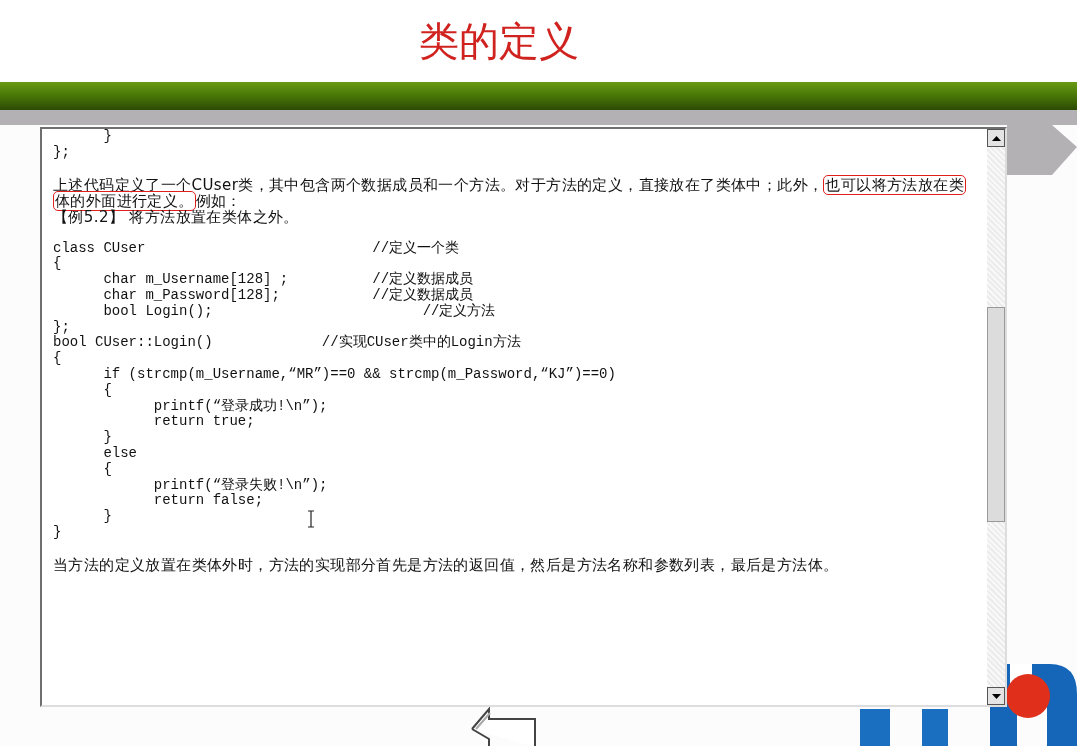 The width and height of the screenshot is (1077, 746). Describe the element at coordinates (498, 41) in the screenshot. I see `slide-title: 类的定义` at that location.